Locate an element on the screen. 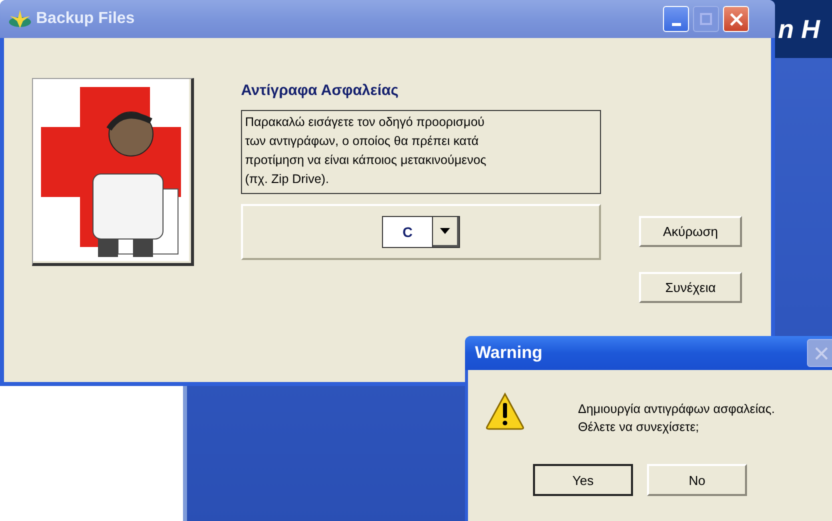  dropdown-button is located at coordinates (446, 232).